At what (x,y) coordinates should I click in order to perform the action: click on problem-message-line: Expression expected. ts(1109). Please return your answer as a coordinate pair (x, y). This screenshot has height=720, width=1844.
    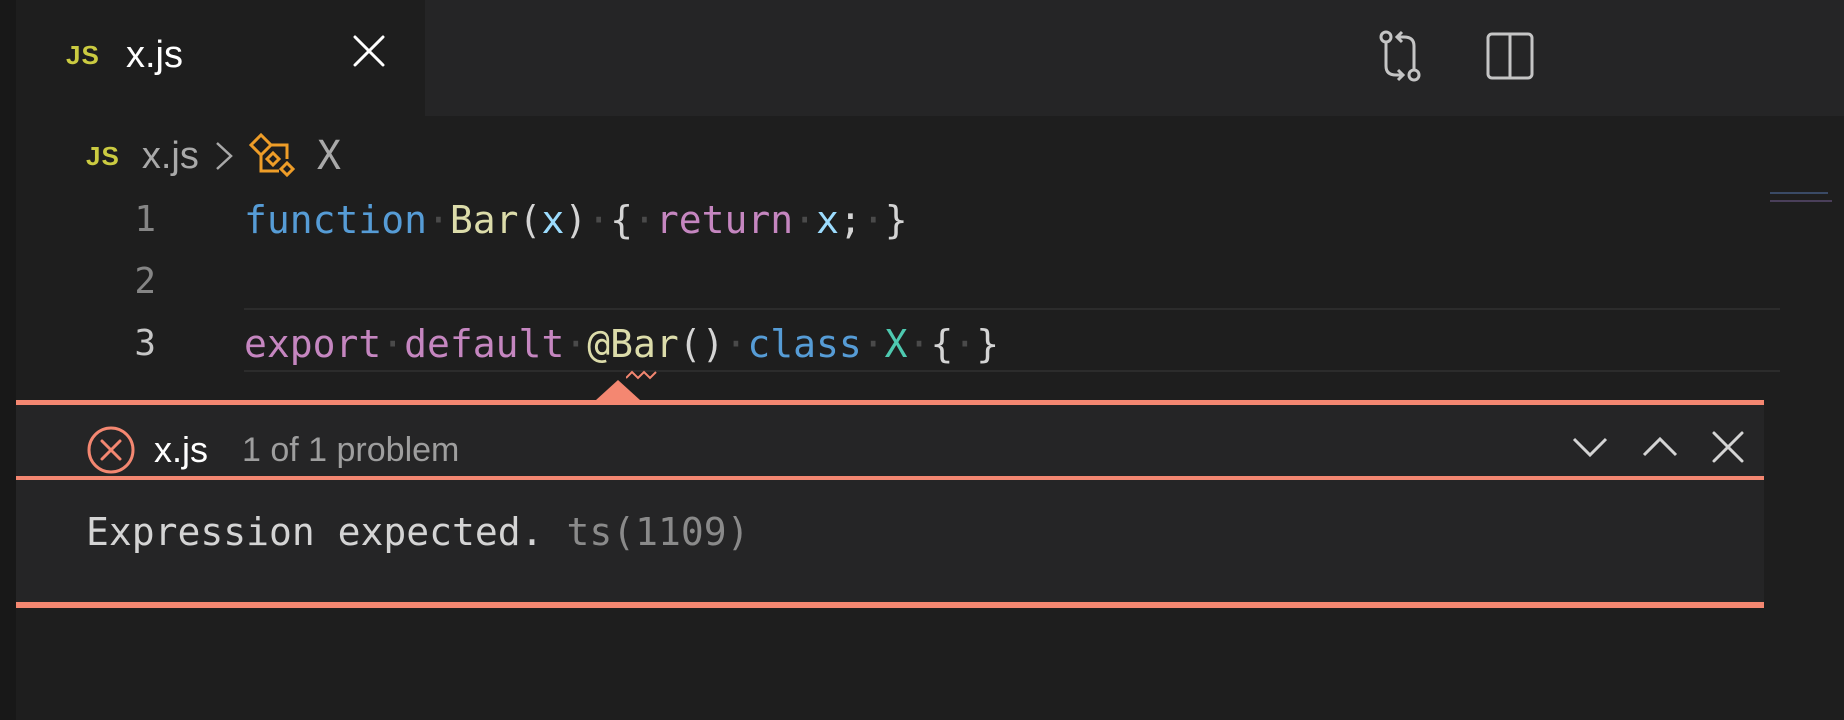
    Looking at the image, I should click on (417, 532).